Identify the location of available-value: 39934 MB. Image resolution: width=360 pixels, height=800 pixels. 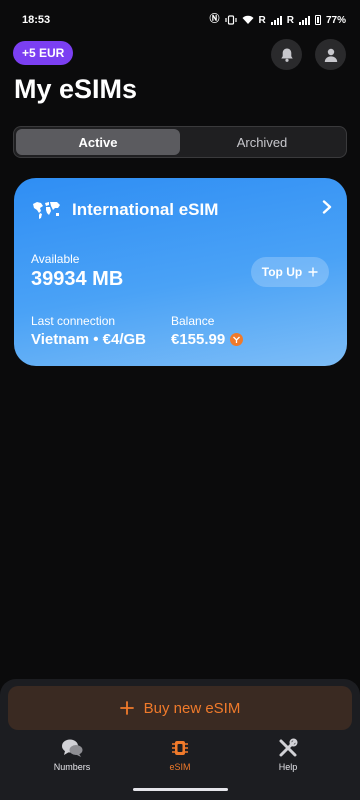
(77, 279).